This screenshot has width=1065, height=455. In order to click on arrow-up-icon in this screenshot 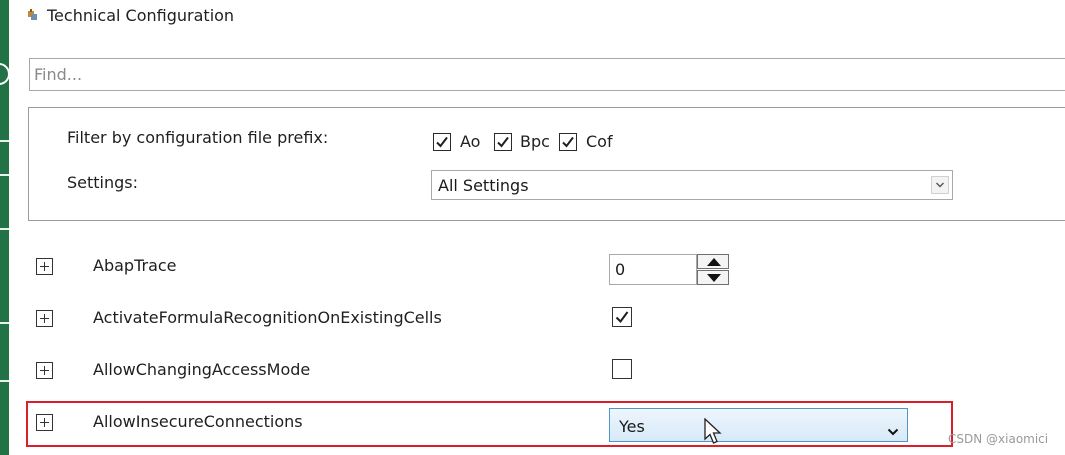, I will do `click(714, 262)`.